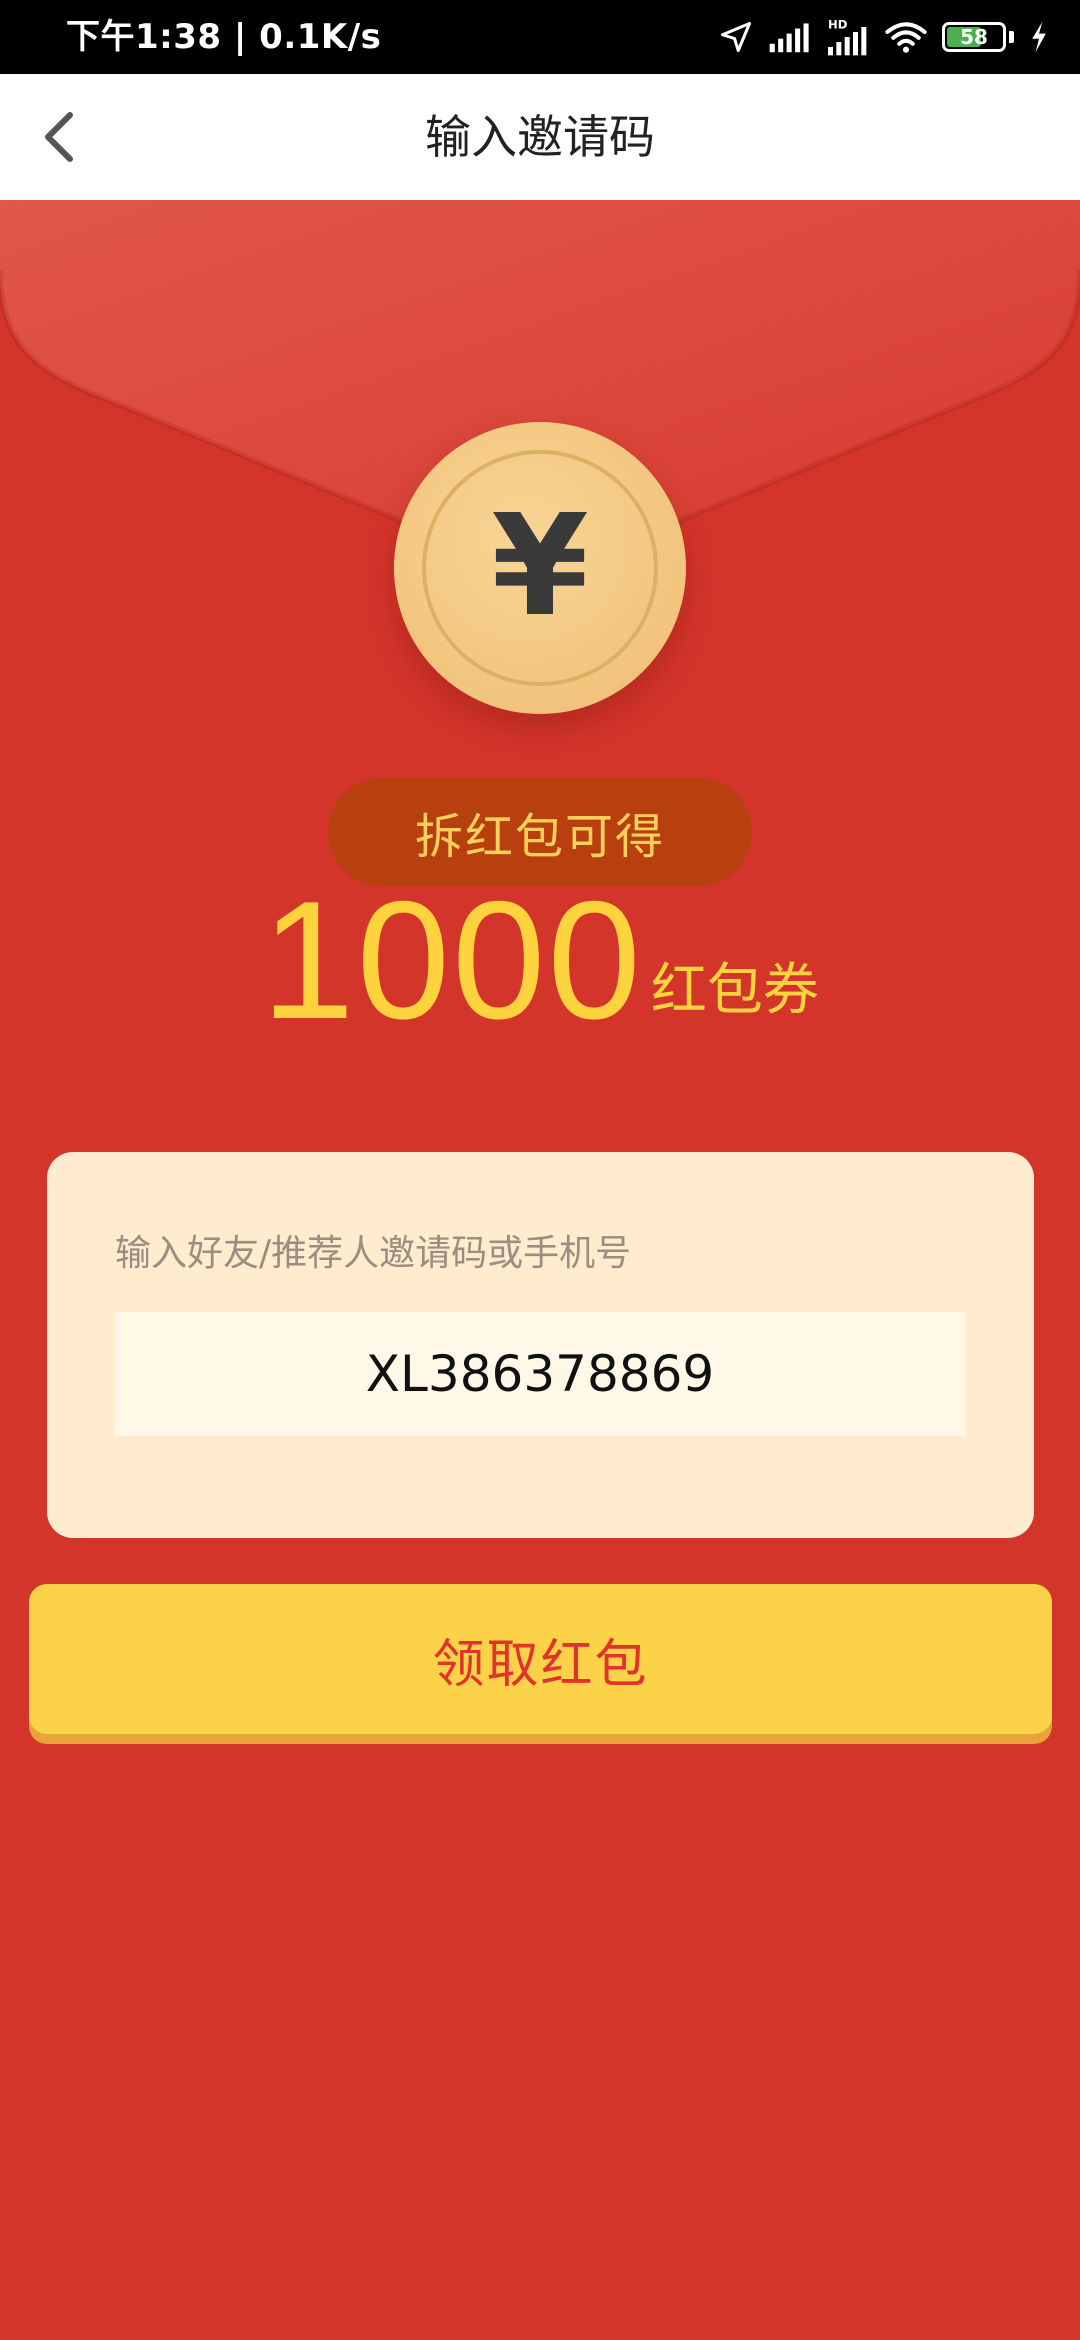 The width and height of the screenshot is (1080, 2340). What do you see at coordinates (452, 960) in the screenshot?
I see `reward-amount: 1000` at bounding box center [452, 960].